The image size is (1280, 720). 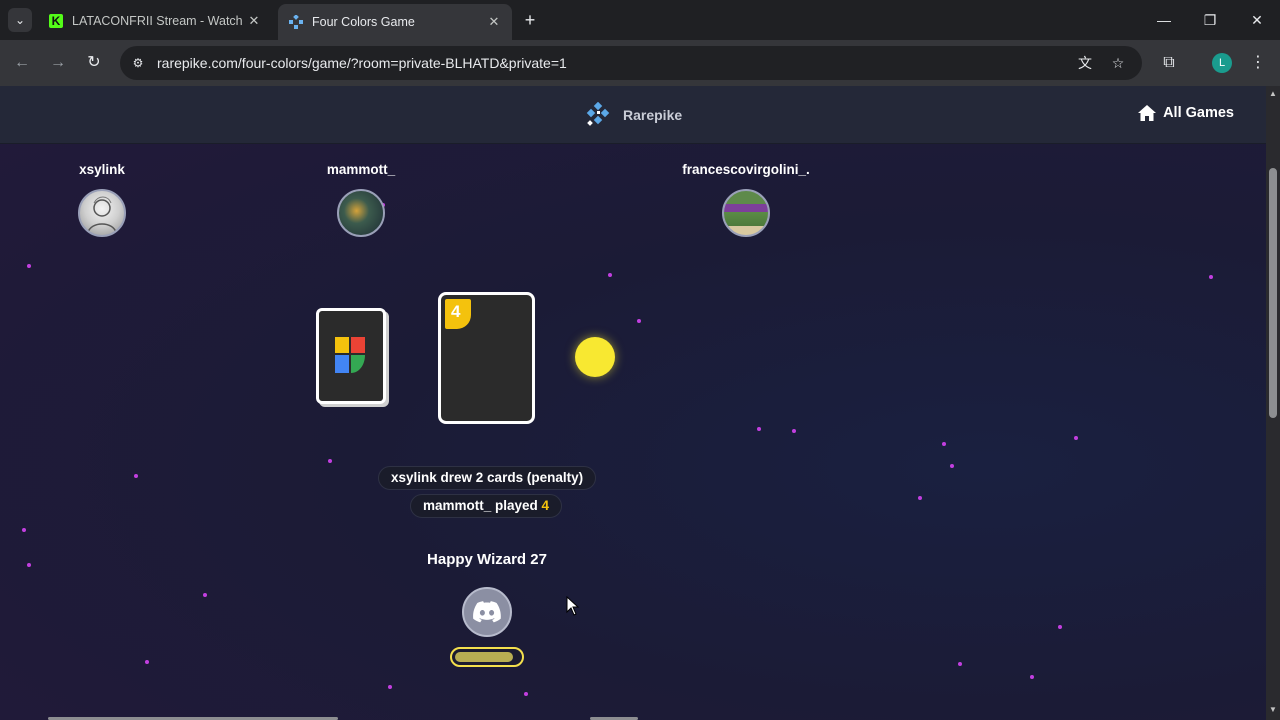 I want to click on turn-timer-bar, so click(x=487, y=657).